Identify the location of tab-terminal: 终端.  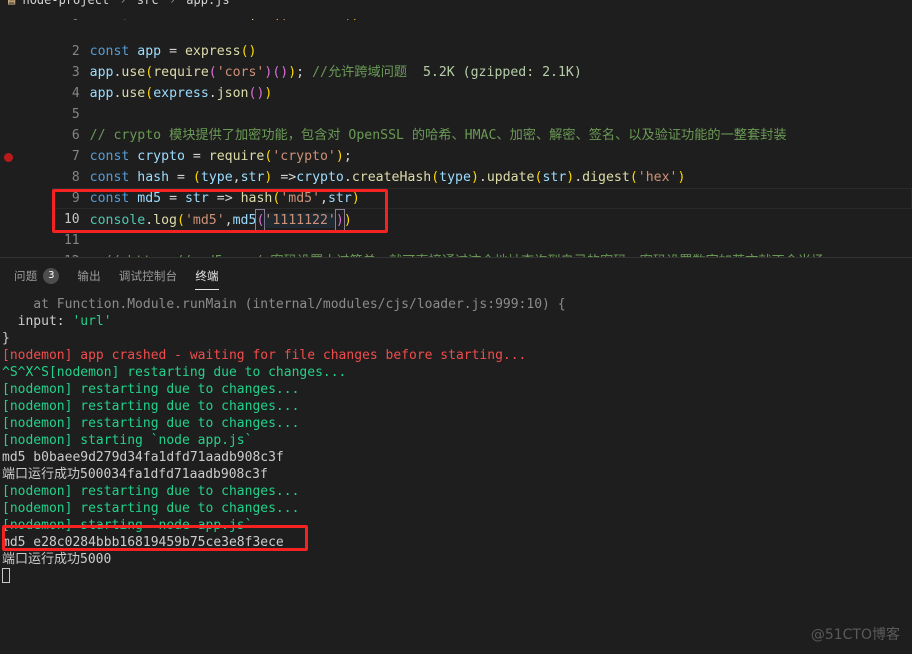
(207, 275).